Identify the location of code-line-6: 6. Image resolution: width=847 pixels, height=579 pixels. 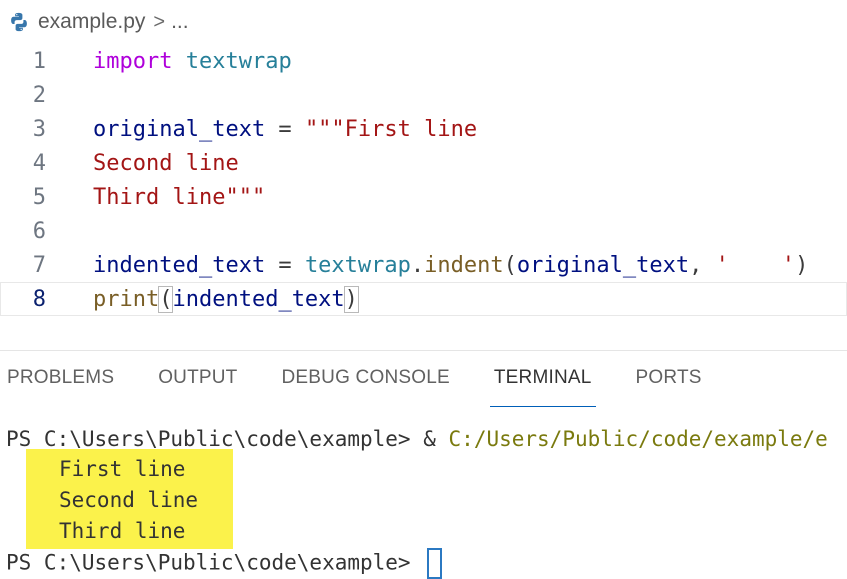
(423, 231).